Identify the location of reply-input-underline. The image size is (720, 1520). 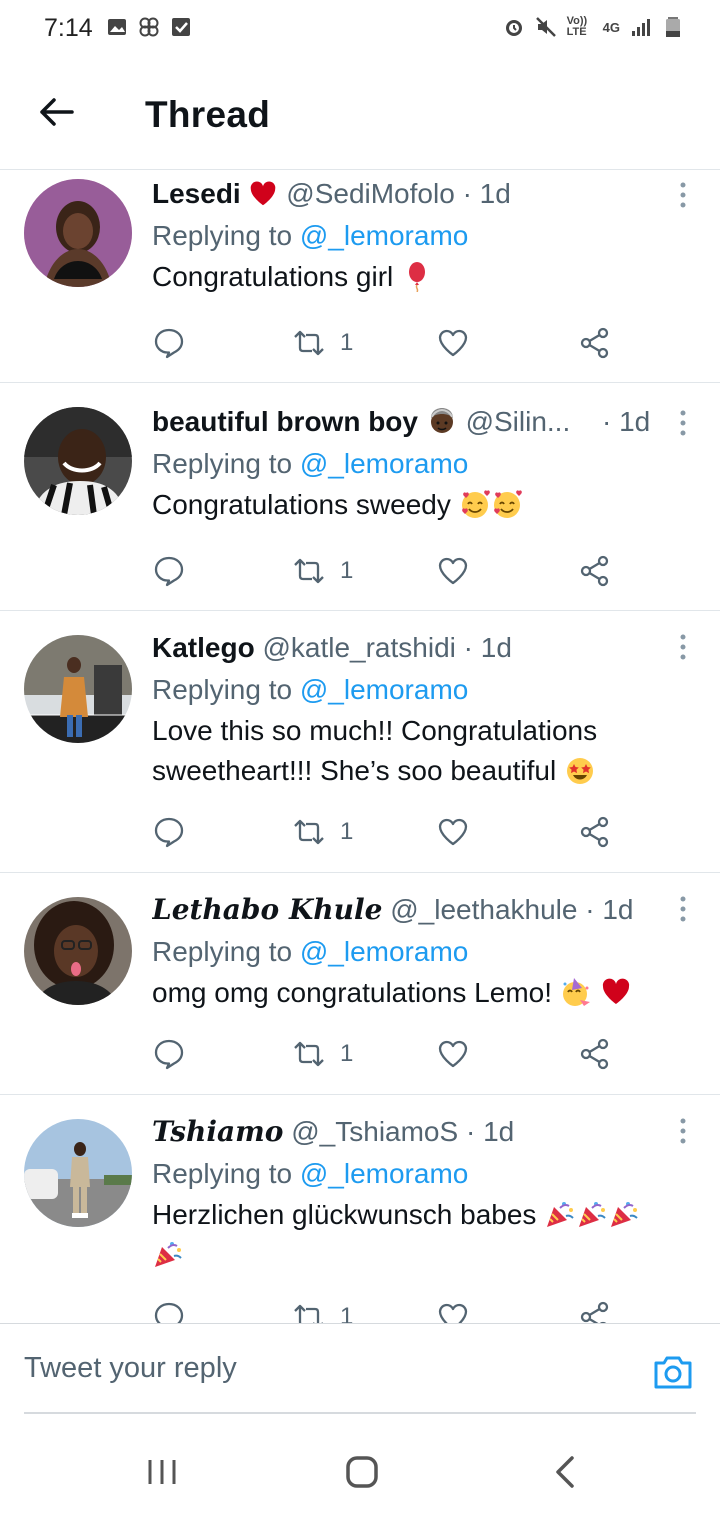
(360, 1413).